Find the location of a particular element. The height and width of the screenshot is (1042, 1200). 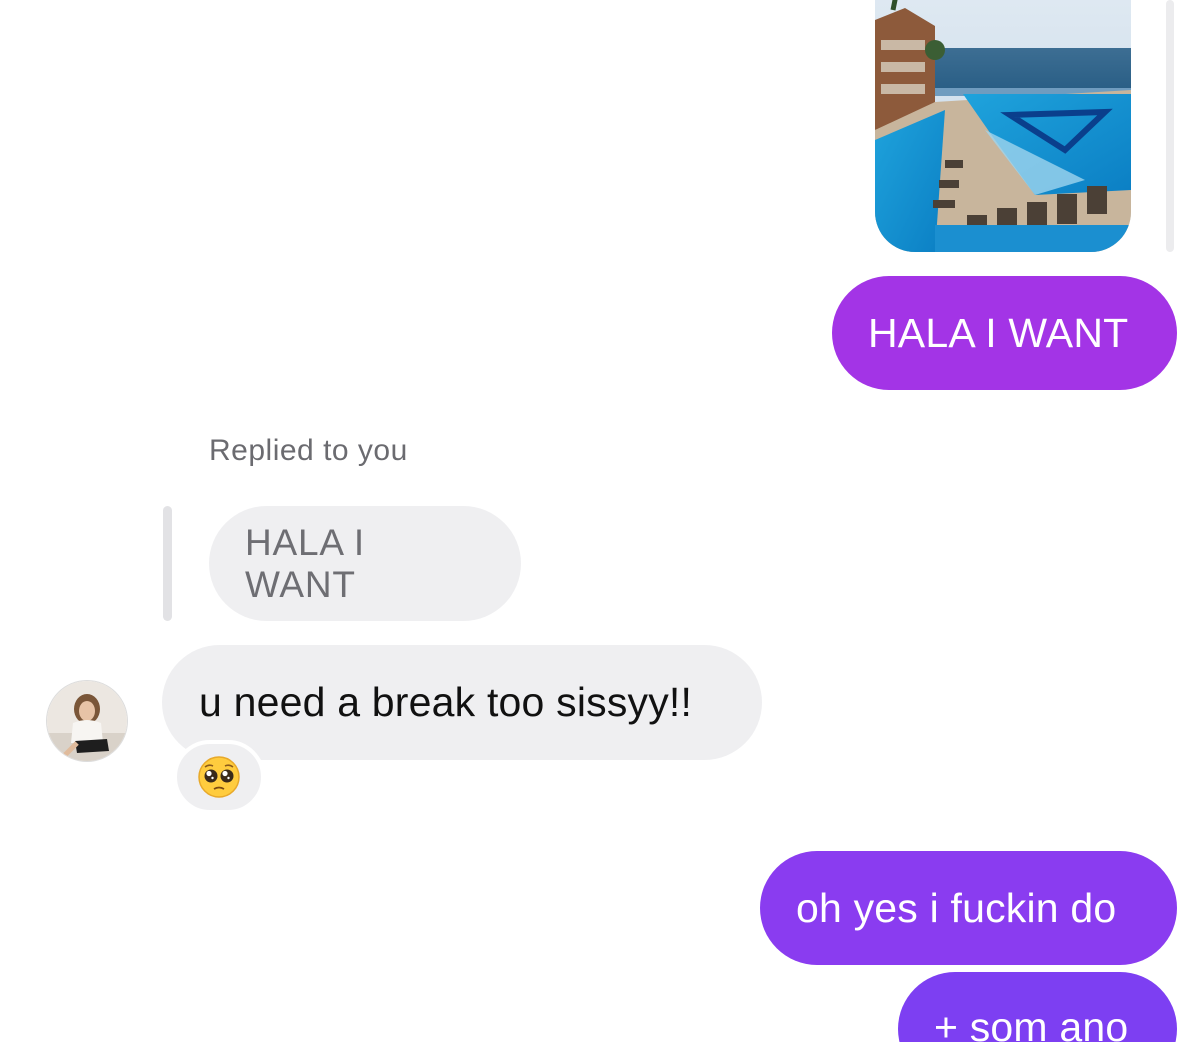

message-reaction is located at coordinates (219, 777).